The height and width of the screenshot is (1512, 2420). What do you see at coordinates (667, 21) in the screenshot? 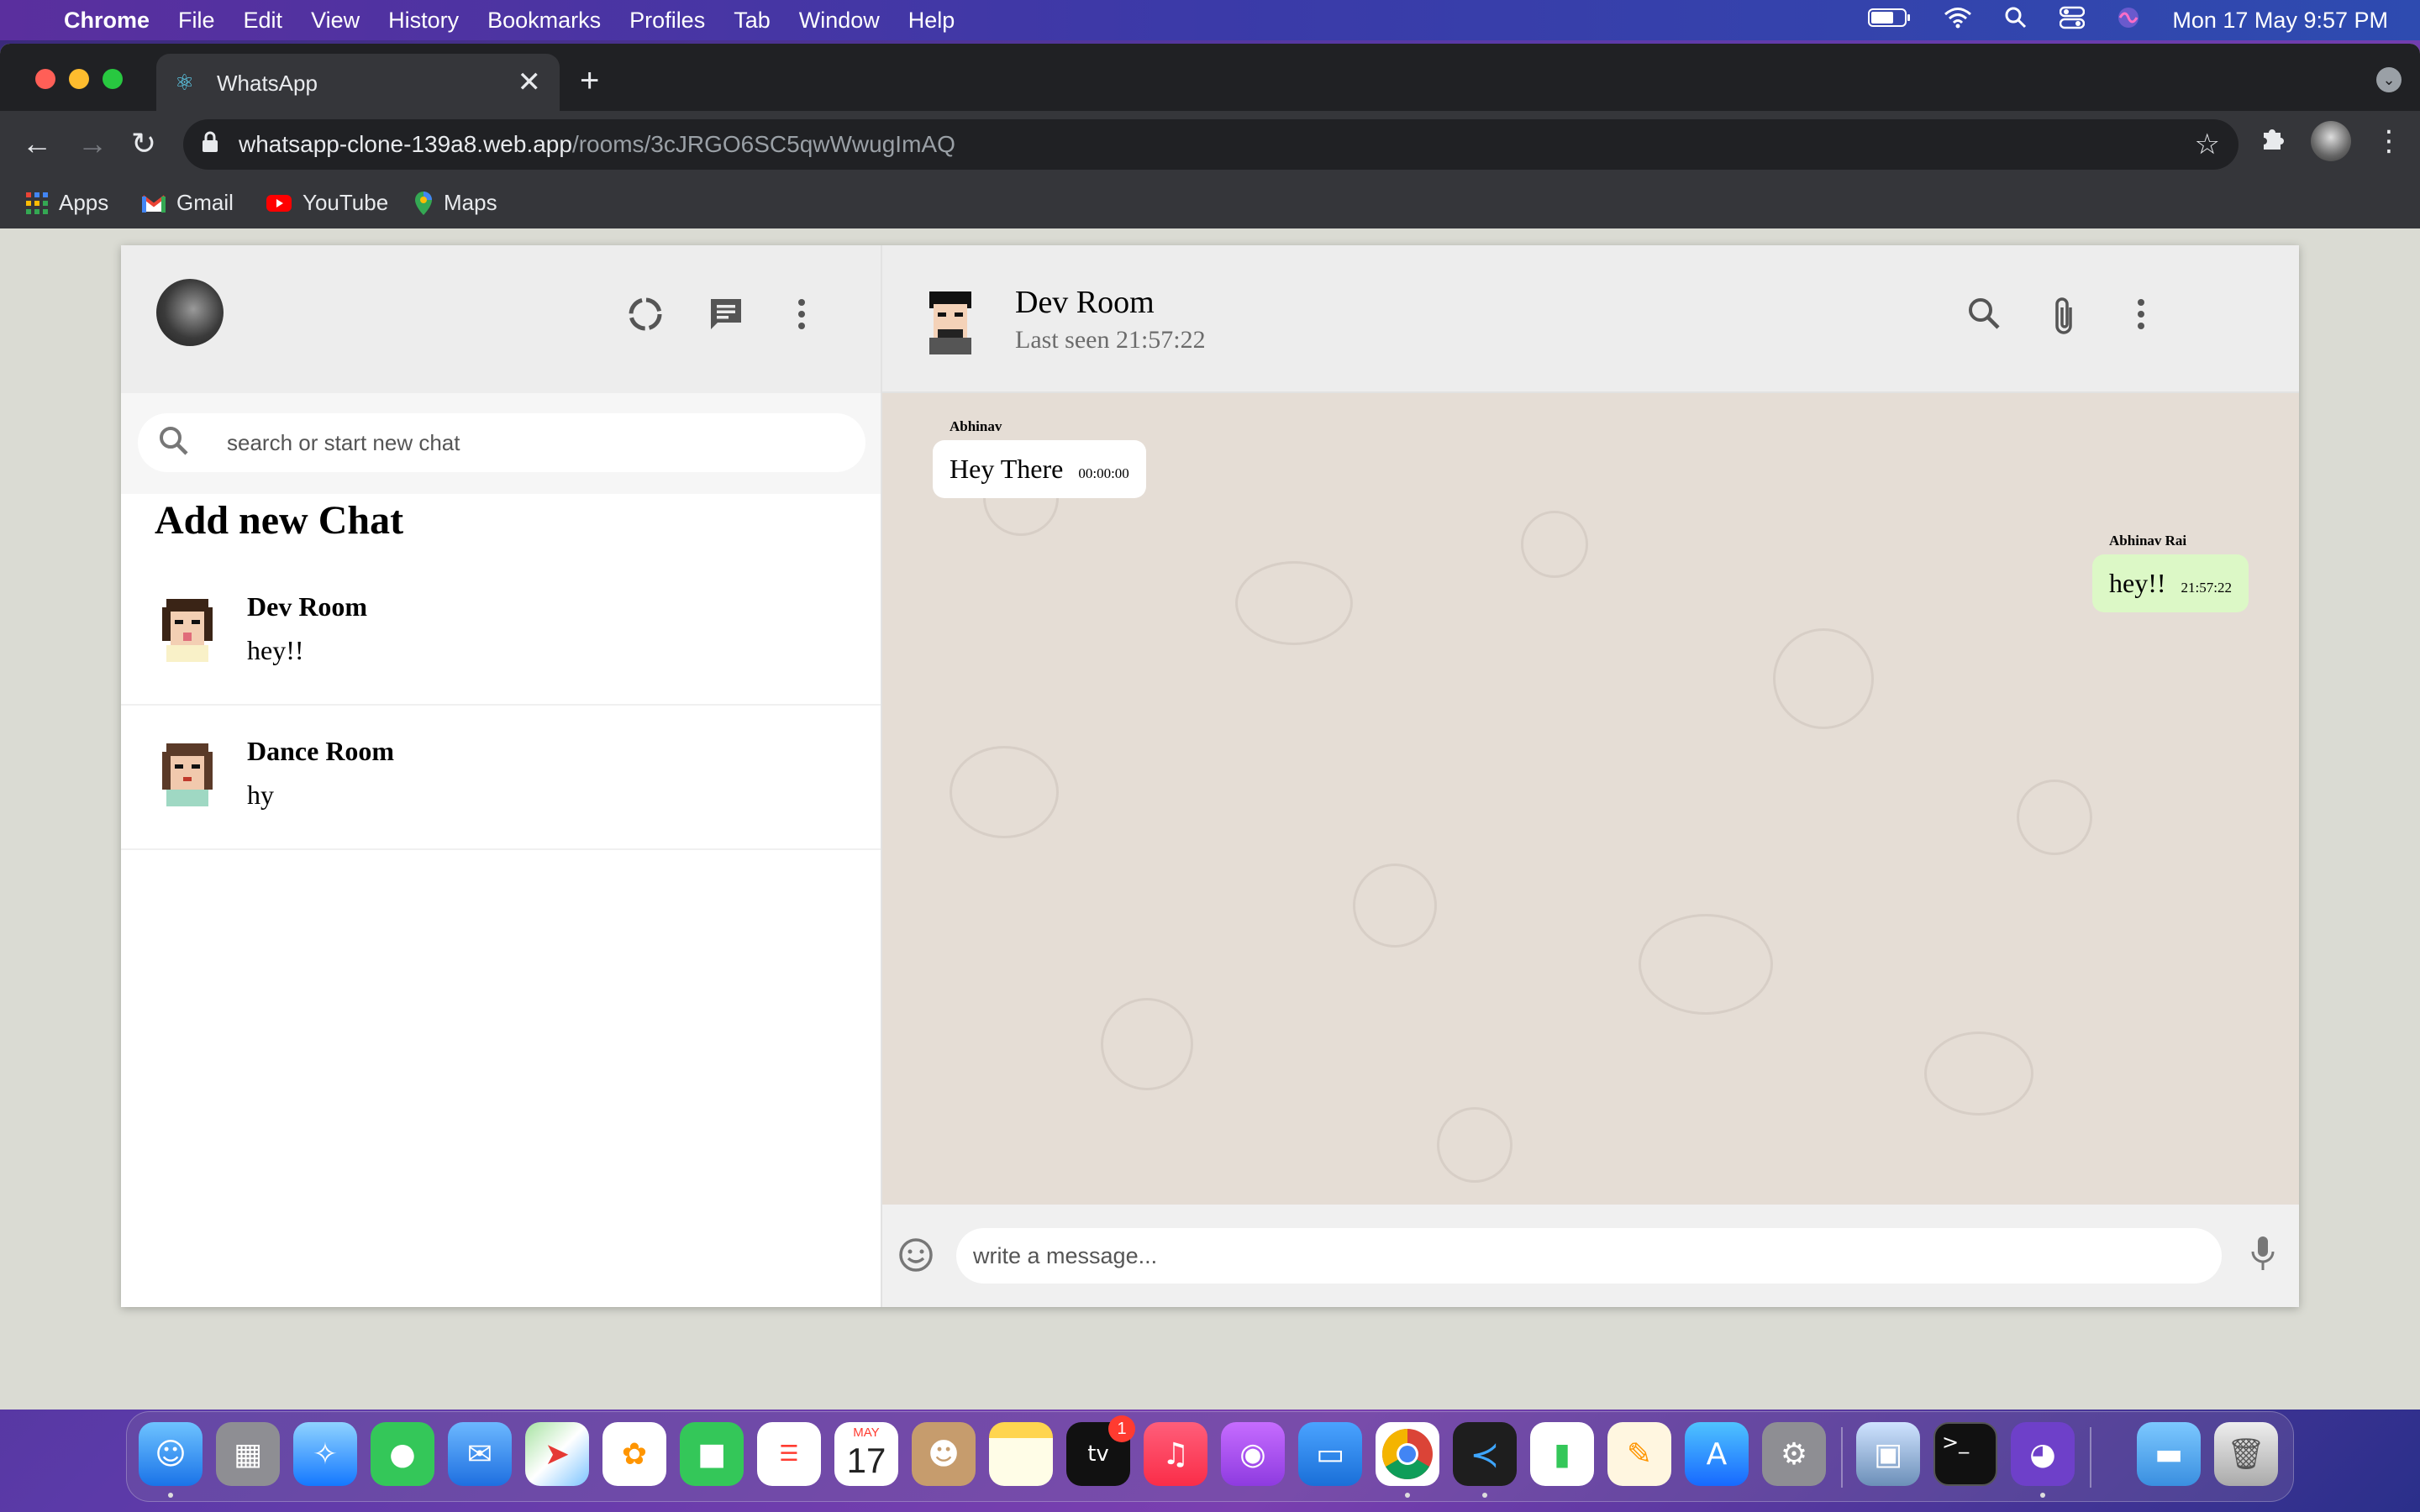
I see `menu-profiles: Profiles` at bounding box center [667, 21].